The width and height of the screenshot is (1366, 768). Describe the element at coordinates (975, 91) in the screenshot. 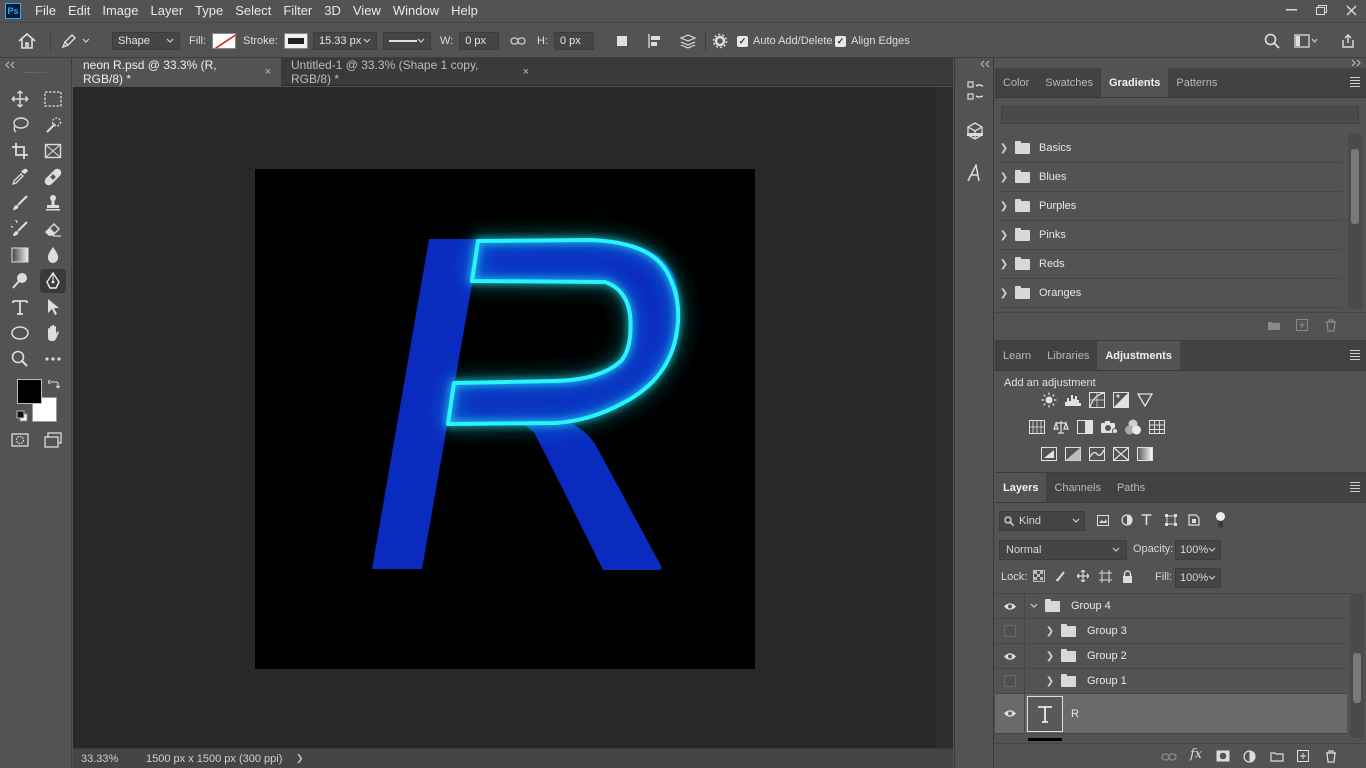

I see `history-panel-button` at that location.